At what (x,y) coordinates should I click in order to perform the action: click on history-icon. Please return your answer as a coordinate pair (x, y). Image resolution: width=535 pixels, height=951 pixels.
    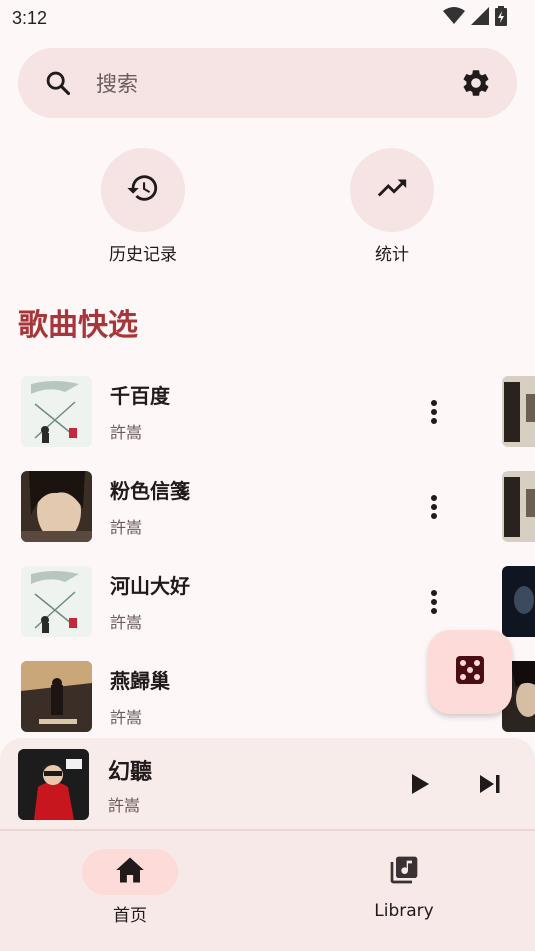
    Looking at the image, I should click on (143, 190).